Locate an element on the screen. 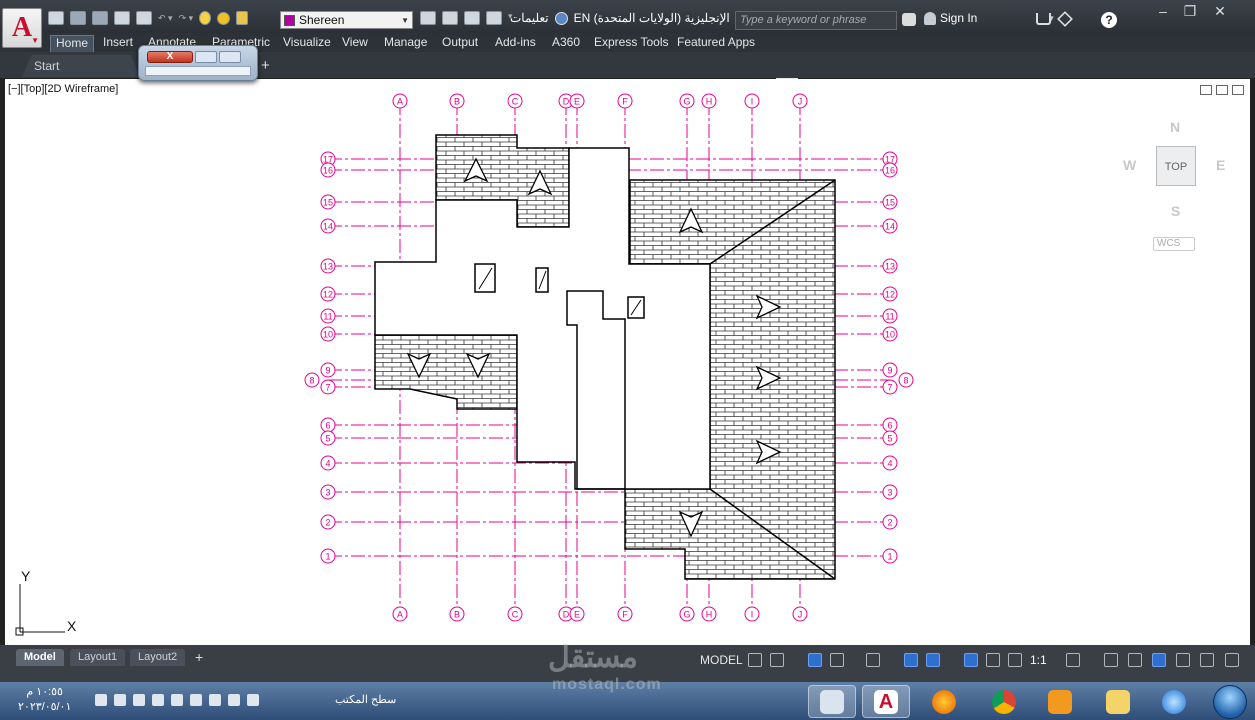 Image resolution: width=1255 pixels, height=720 pixels. snap-mode-icon is located at coordinates (777, 660).